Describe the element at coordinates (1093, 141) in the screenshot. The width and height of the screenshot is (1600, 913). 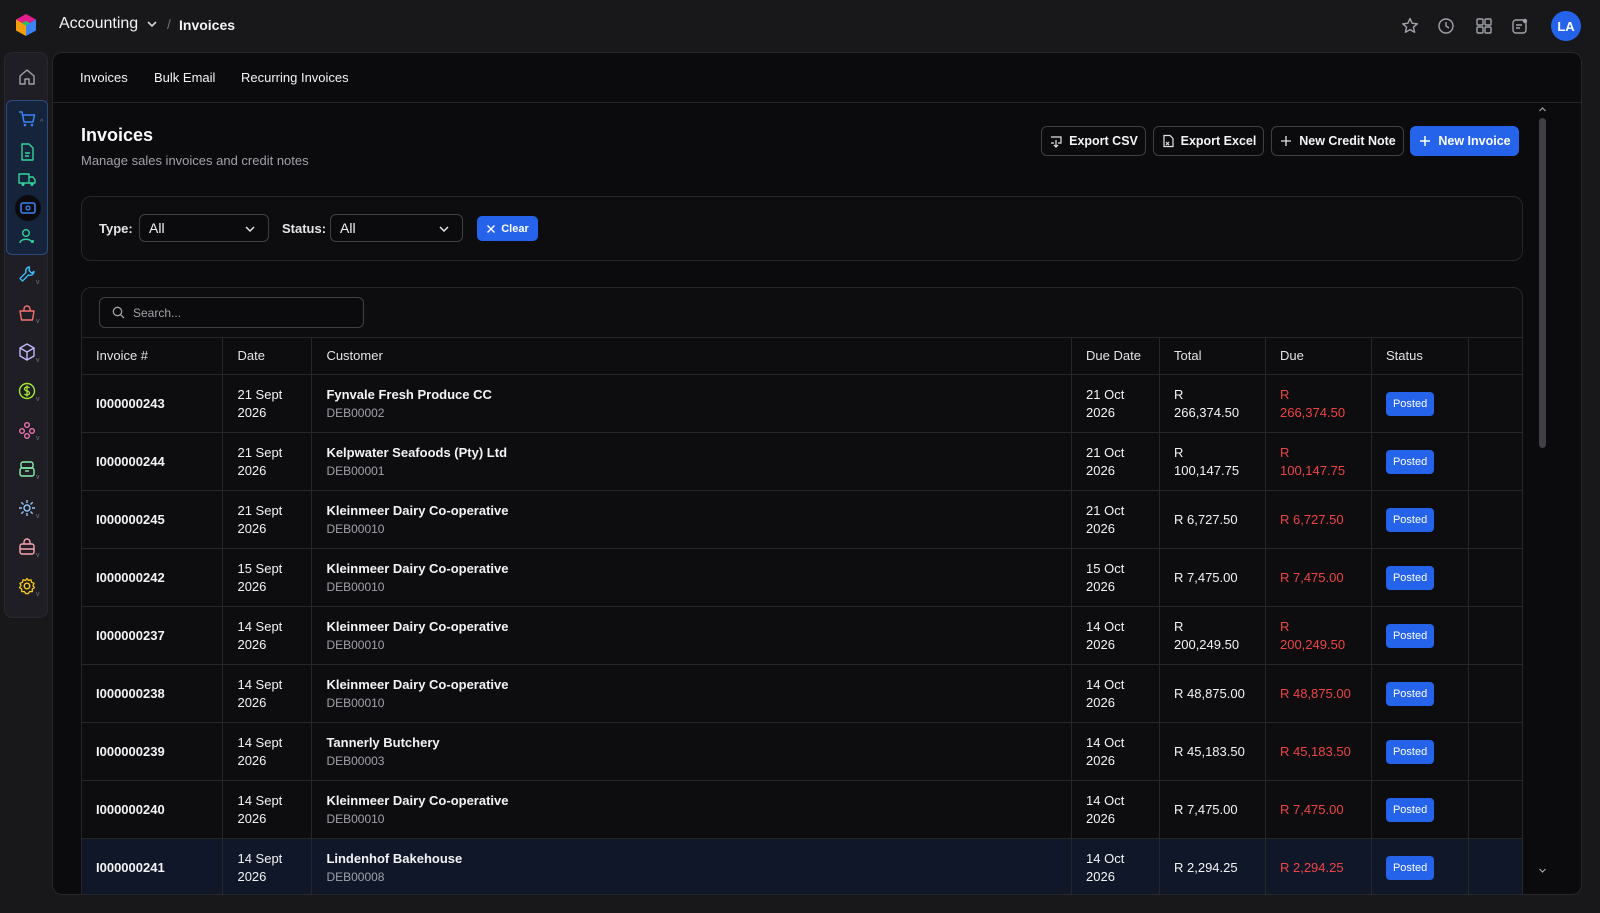
I see `export-csv-button: Export CSV` at that location.